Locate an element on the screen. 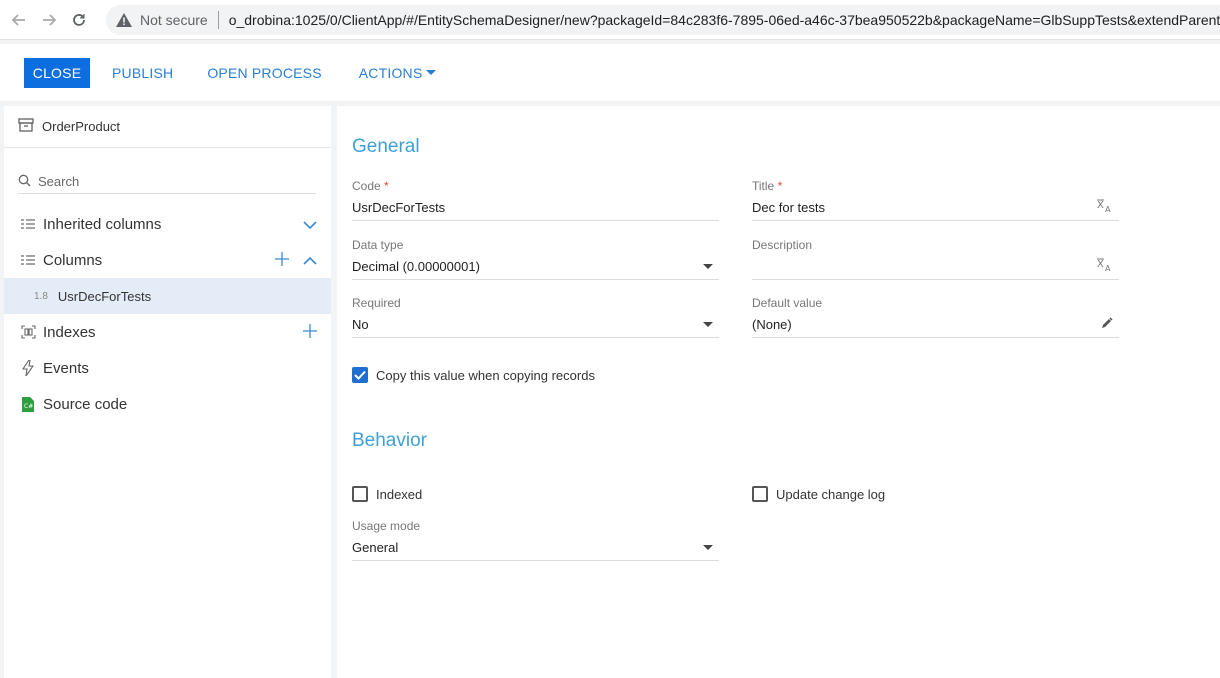 This screenshot has width=1220, height=678. open-process-button: OPEN PROCESS is located at coordinates (264, 73).